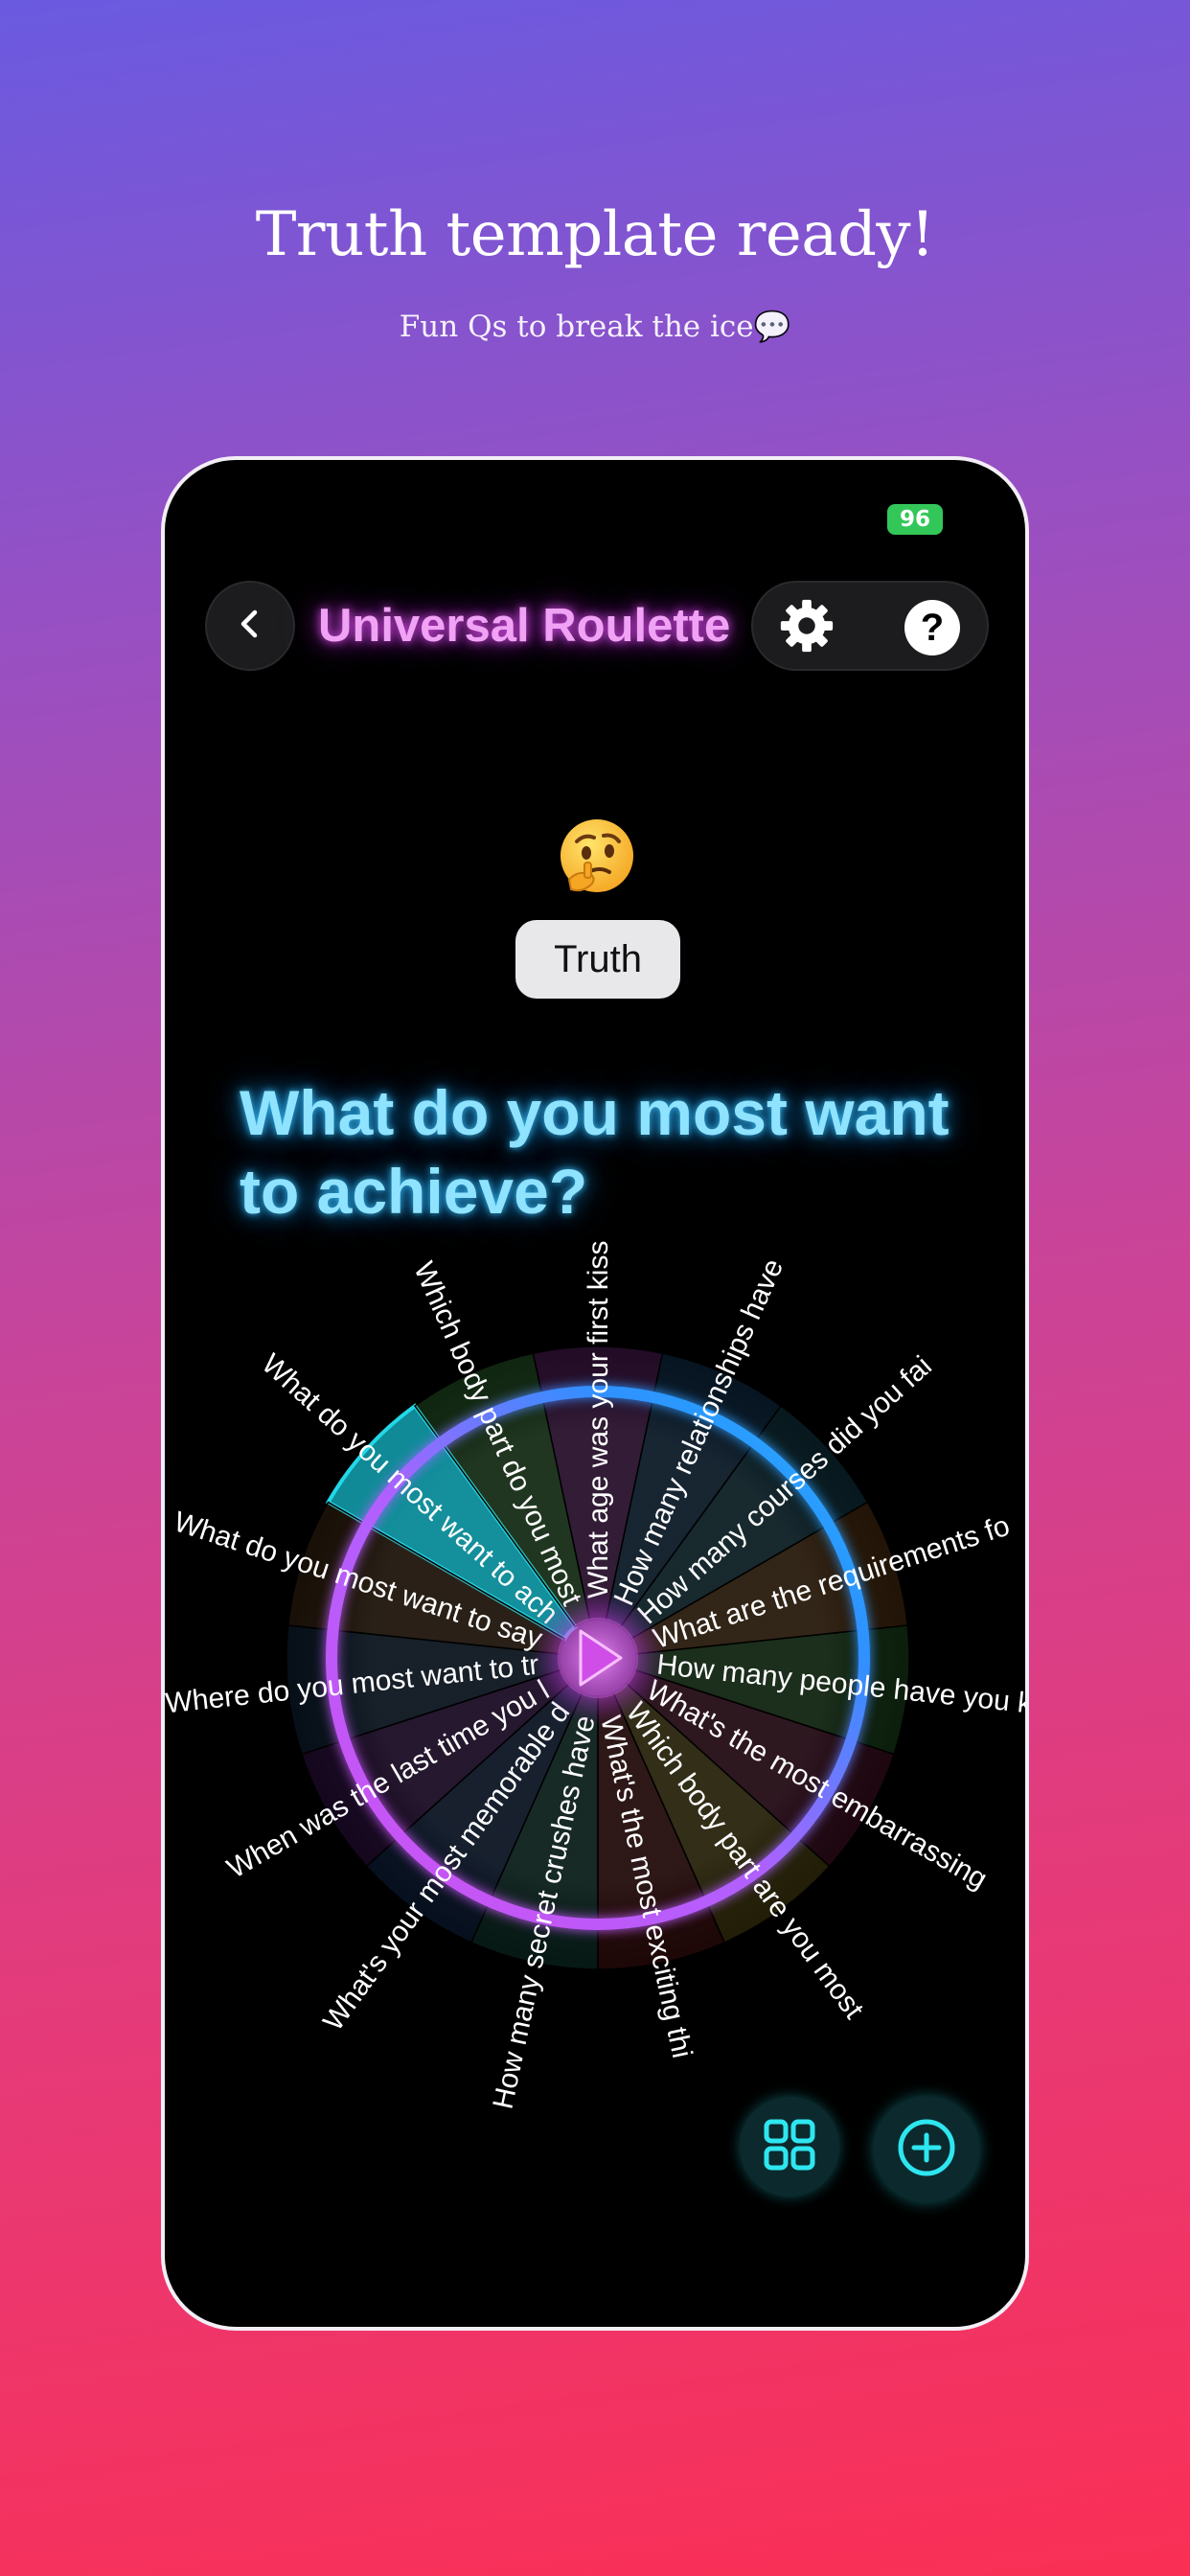 This screenshot has height=2576, width=1190. I want to click on help-button: ?, so click(932, 628).